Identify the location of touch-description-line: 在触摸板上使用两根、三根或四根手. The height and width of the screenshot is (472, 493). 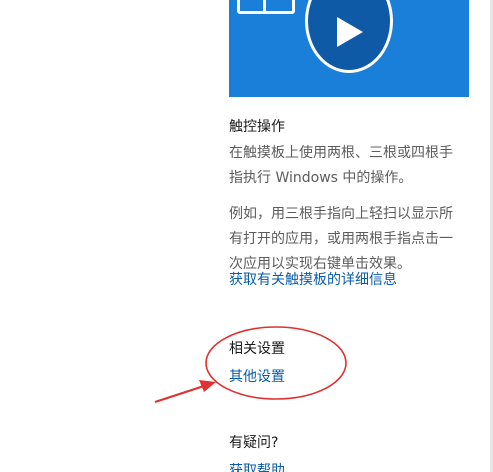
(341, 153).